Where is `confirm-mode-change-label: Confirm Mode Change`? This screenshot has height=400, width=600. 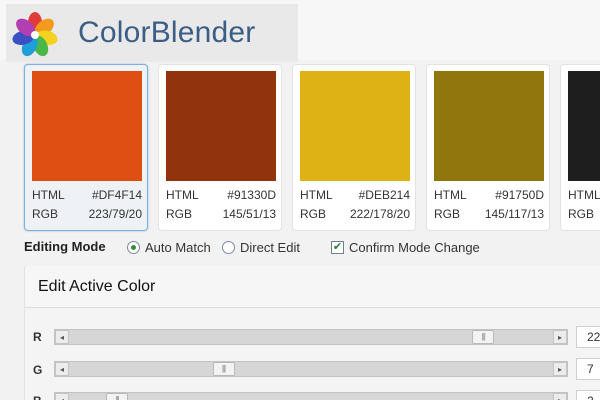
confirm-mode-change-label: Confirm Mode Change is located at coordinates (414, 247).